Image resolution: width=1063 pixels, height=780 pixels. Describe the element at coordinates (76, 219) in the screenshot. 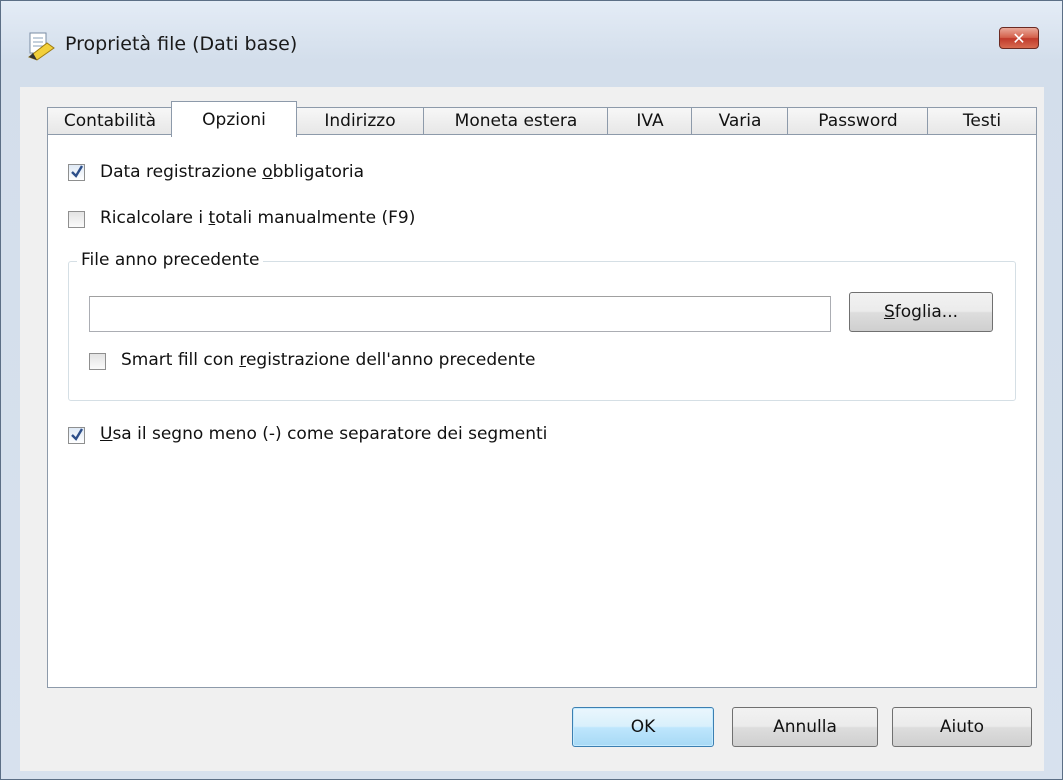

I see `ricalcolare-totali-checkbox` at that location.